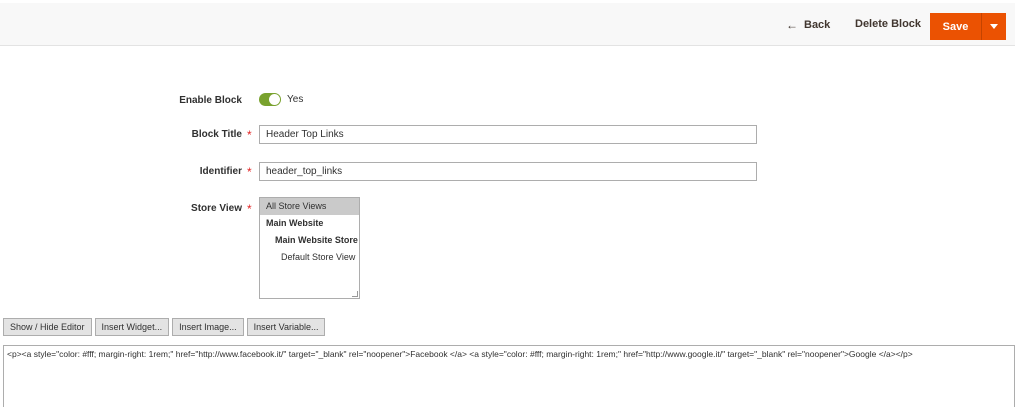 This screenshot has height=407, width=1024. What do you see at coordinates (295, 99) in the screenshot?
I see `enable-block-value: Yes` at bounding box center [295, 99].